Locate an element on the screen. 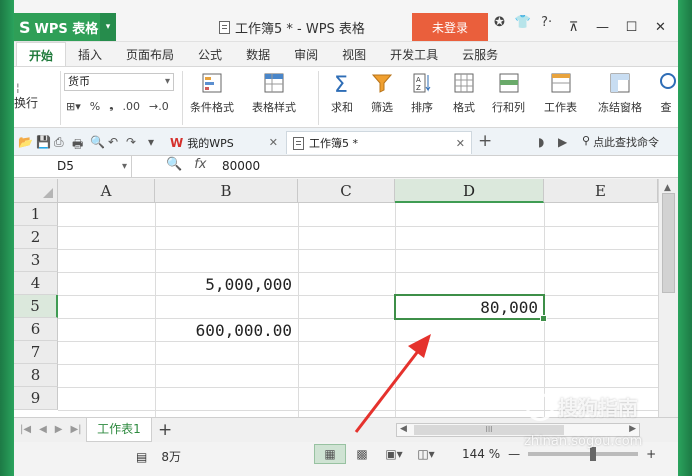 The width and height of the screenshot is (692, 476). thousands-button: ❟ is located at coordinates (111, 106).